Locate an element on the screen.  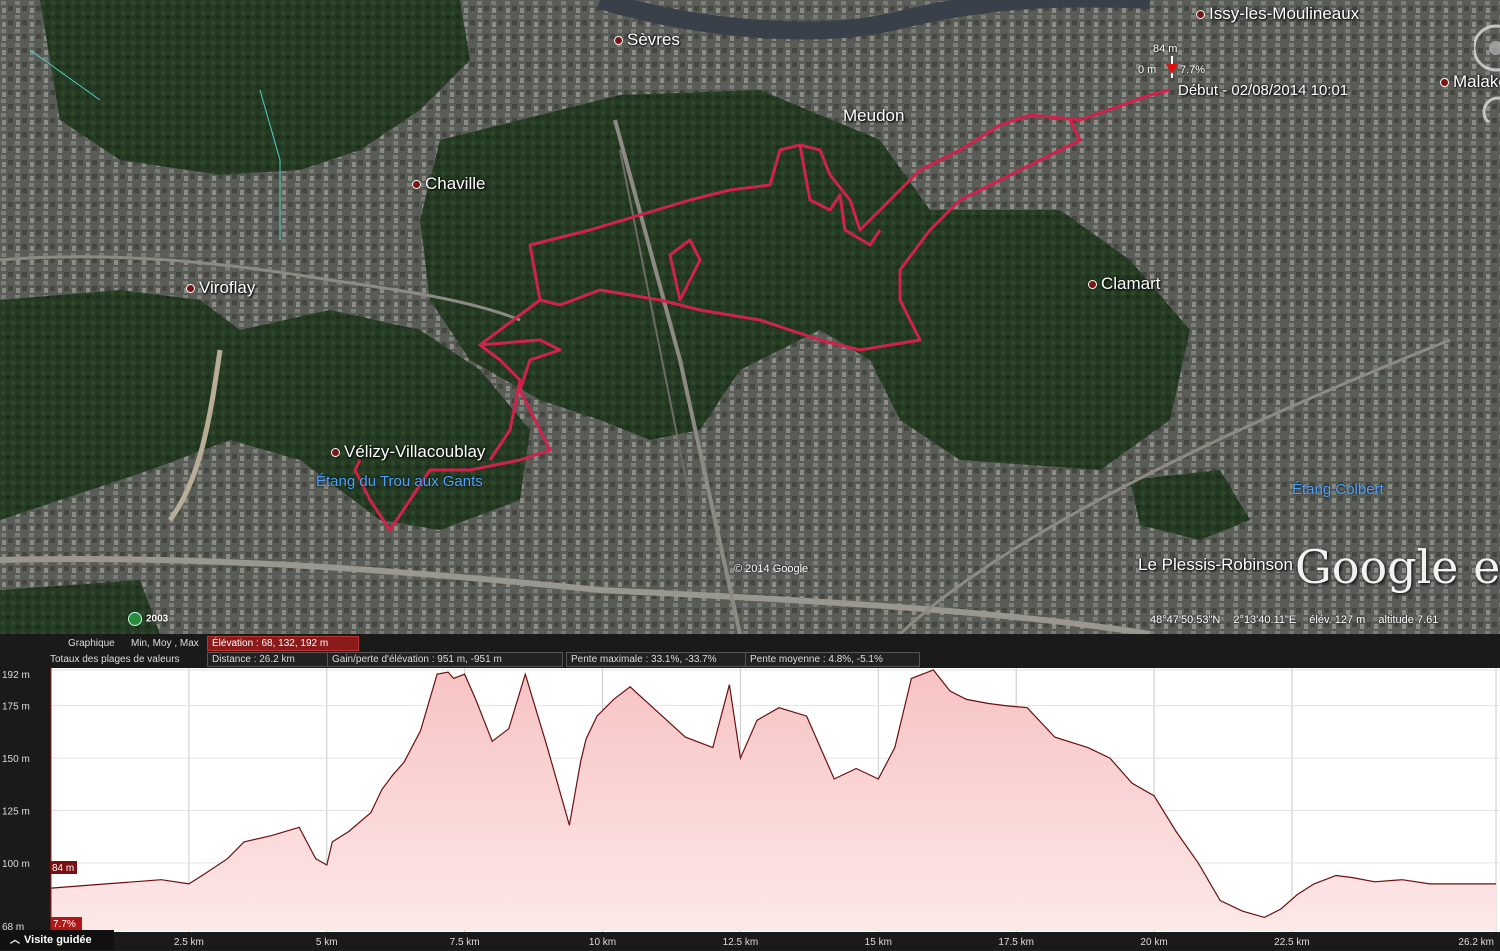
y-tick-label: 175 m is located at coordinates (16, 707).